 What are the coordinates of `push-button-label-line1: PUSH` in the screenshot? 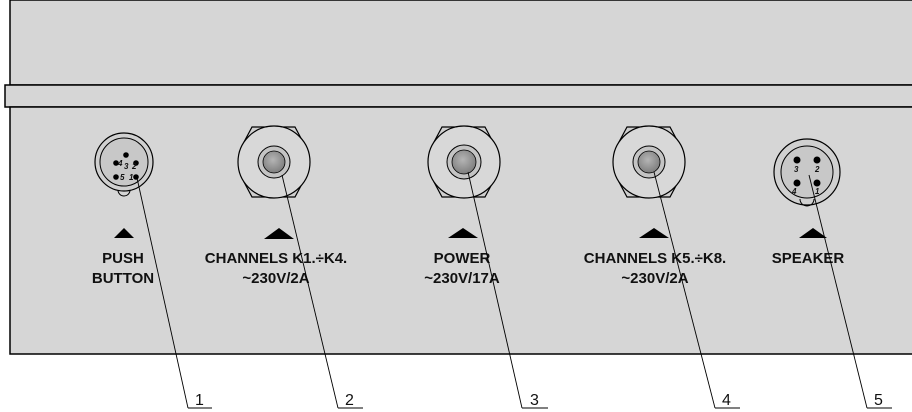 It's located at (123, 258).